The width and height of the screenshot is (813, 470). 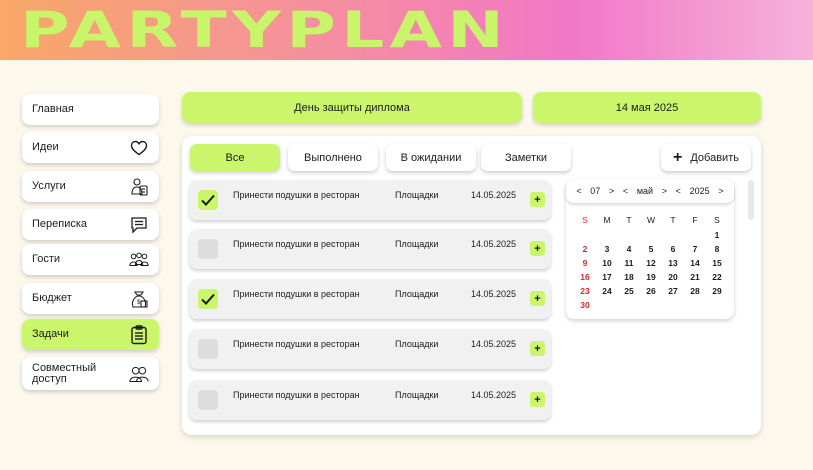 What do you see at coordinates (585, 249) in the screenshot?
I see `calendar-day: 2` at bounding box center [585, 249].